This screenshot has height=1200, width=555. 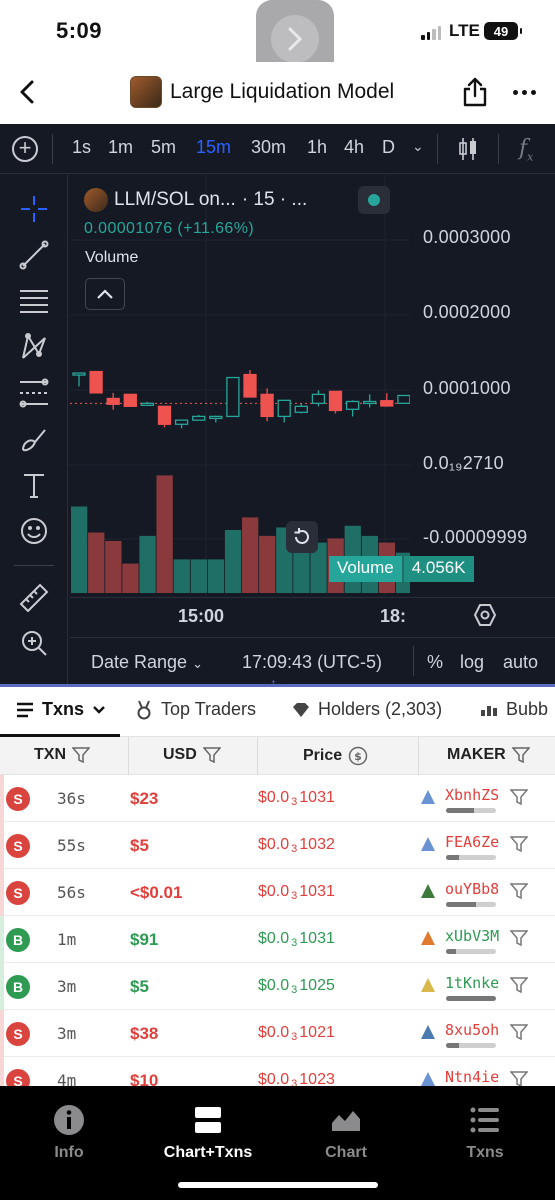 I want to click on timeframe-1h: 1h, so click(x=317, y=147).